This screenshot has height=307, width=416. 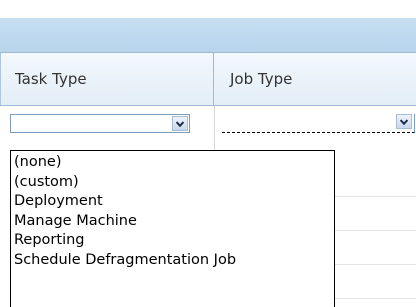 What do you see at coordinates (208, 121) in the screenshot?
I see `filter-row` at bounding box center [208, 121].